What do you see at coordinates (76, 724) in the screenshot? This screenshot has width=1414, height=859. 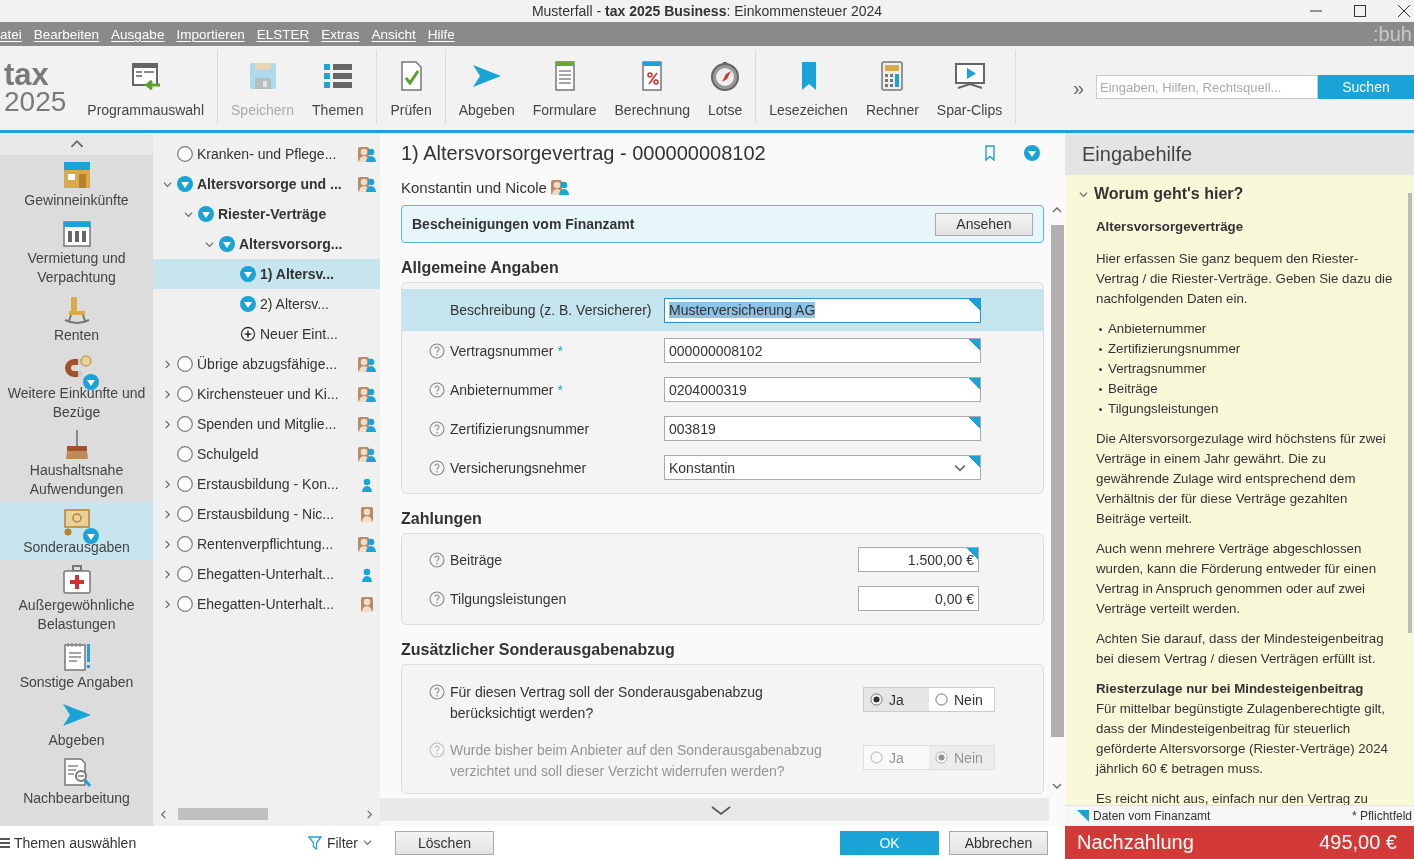 I see `nav-item: Abgeben` at bounding box center [76, 724].